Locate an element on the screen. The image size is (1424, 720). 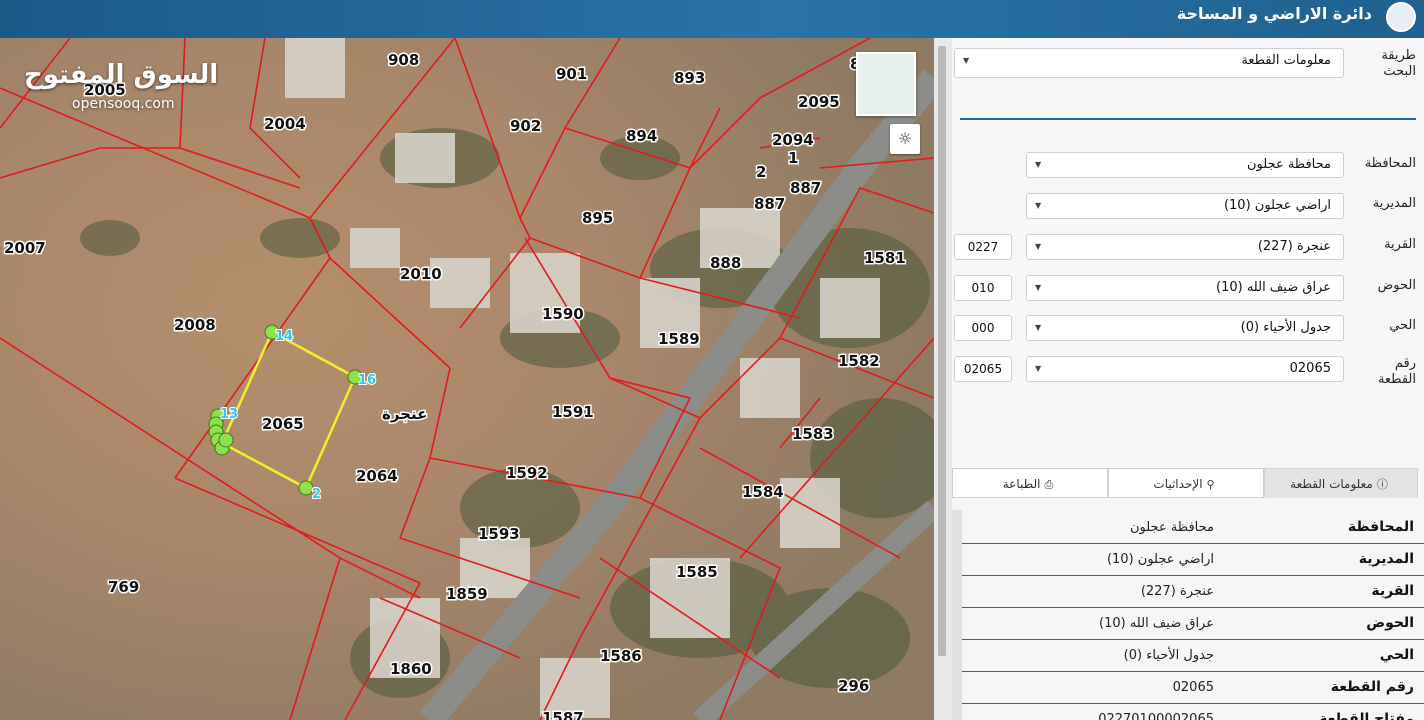
district-code-input: 000 is located at coordinates (983, 328).